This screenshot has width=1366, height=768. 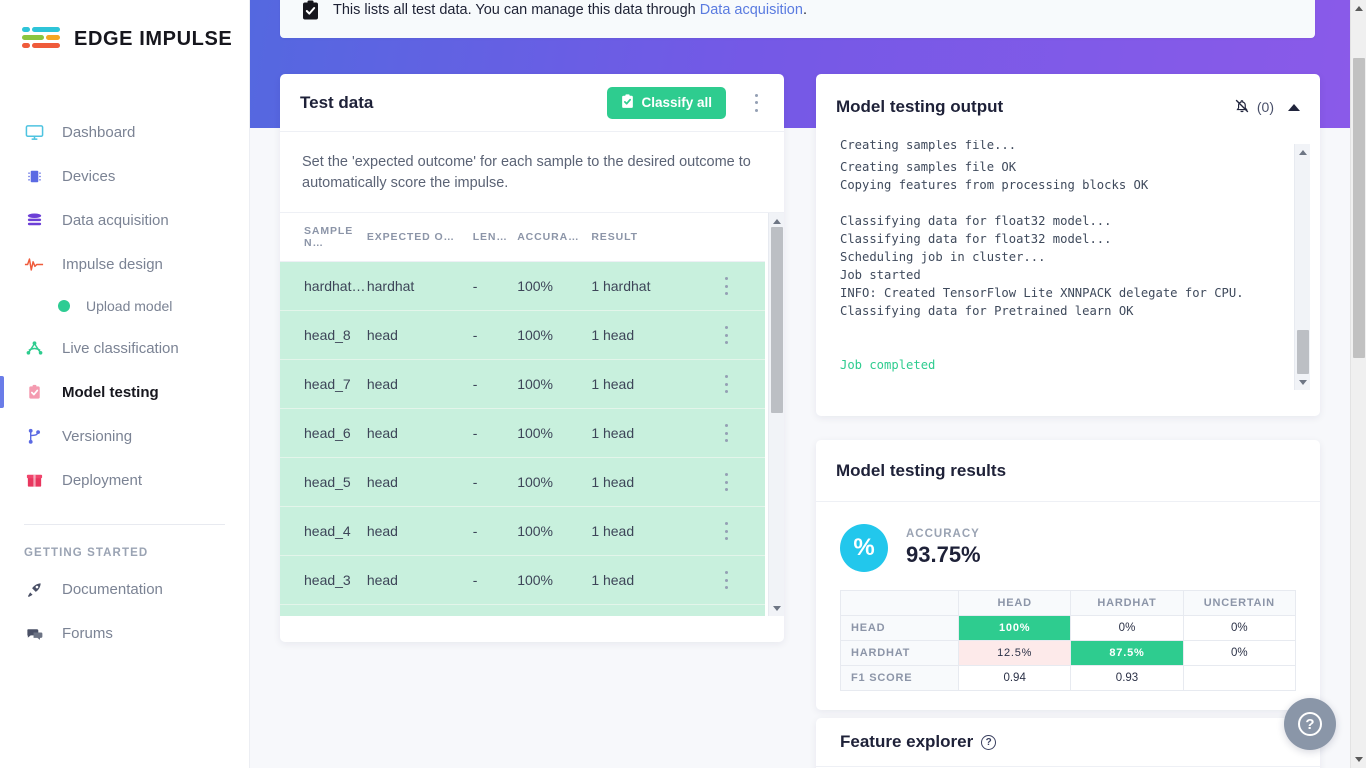 What do you see at coordinates (34, 480) in the screenshot?
I see `box-icon` at bounding box center [34, 480].